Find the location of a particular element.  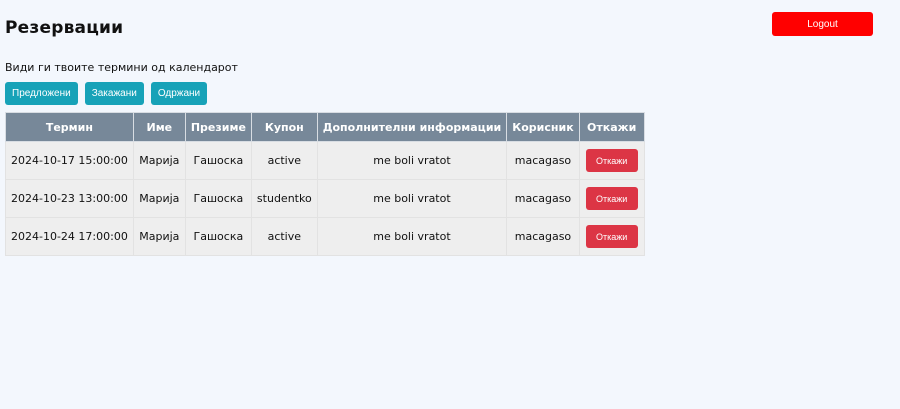

cell-term: 2024-10-24 17:00:00 is located at coordinates (69, 236).